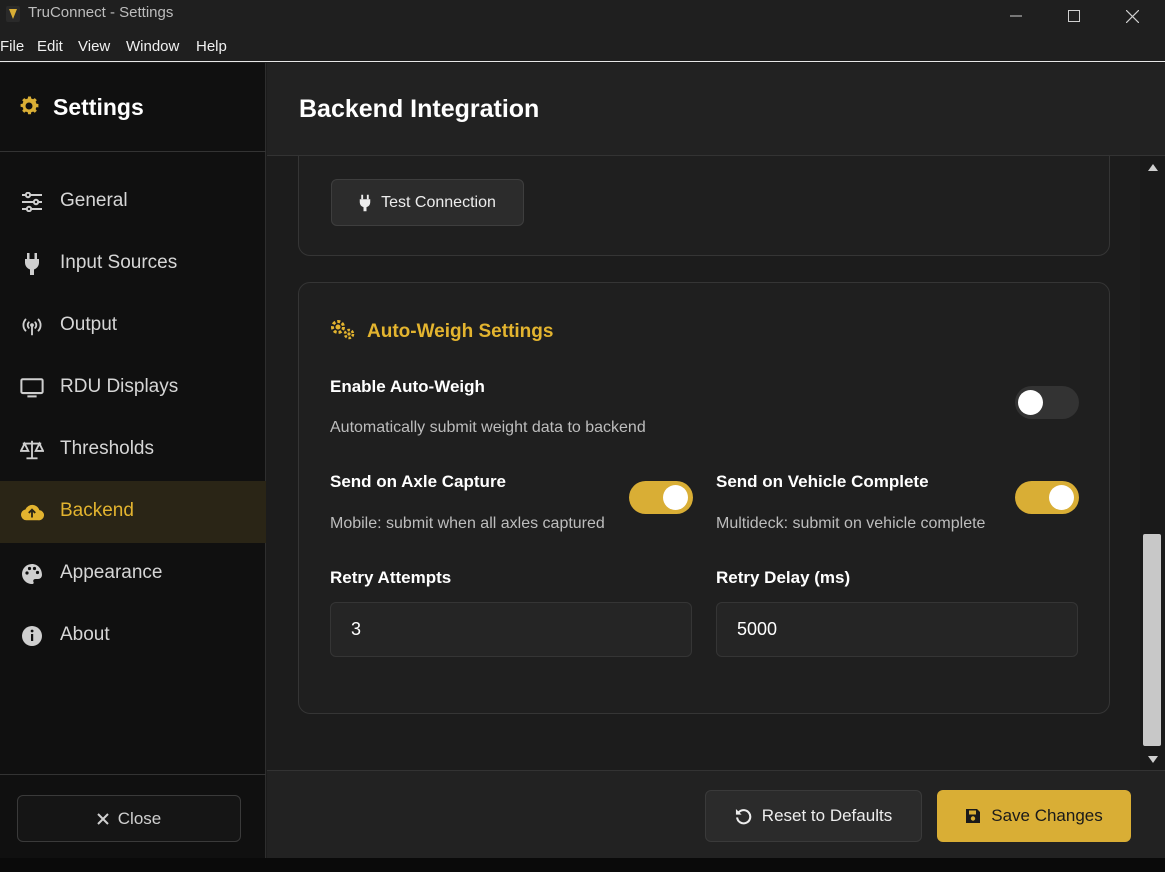 The height and width of the screenshot is (872, 1165). I want to click on sidebar-item-rdu-displays: RDU Displays, so click(133, 388).